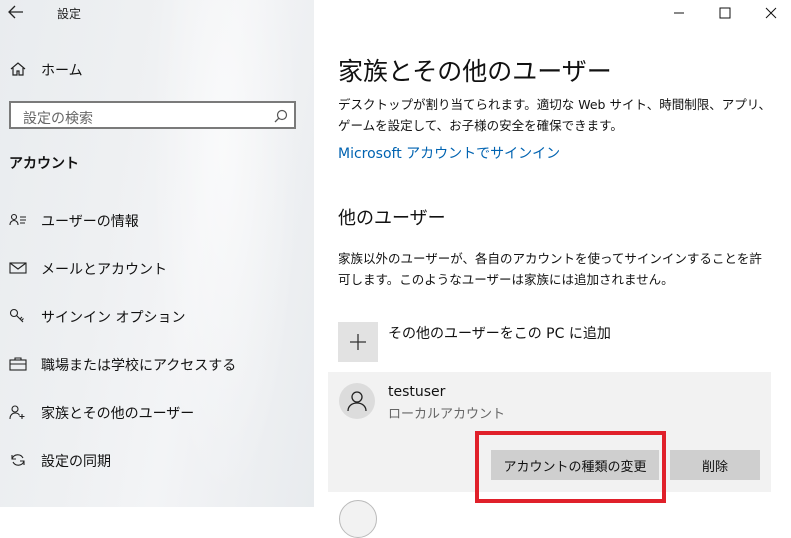 The image size is (791, 538). What do you see at coordinates (15, 12) in the screenshot?
I see `arrow-left-icon` at bounding box center [15, 12].